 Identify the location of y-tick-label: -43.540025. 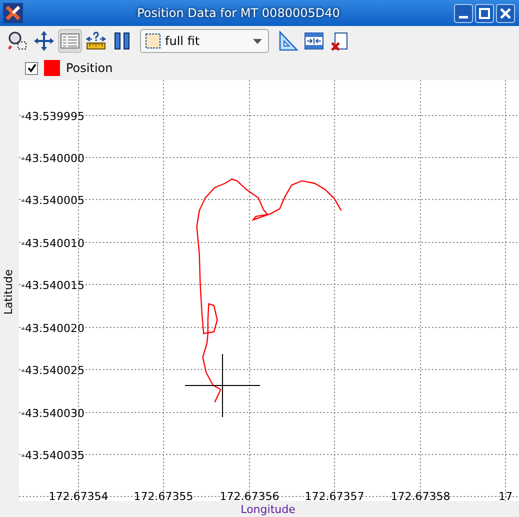
(52, 370).